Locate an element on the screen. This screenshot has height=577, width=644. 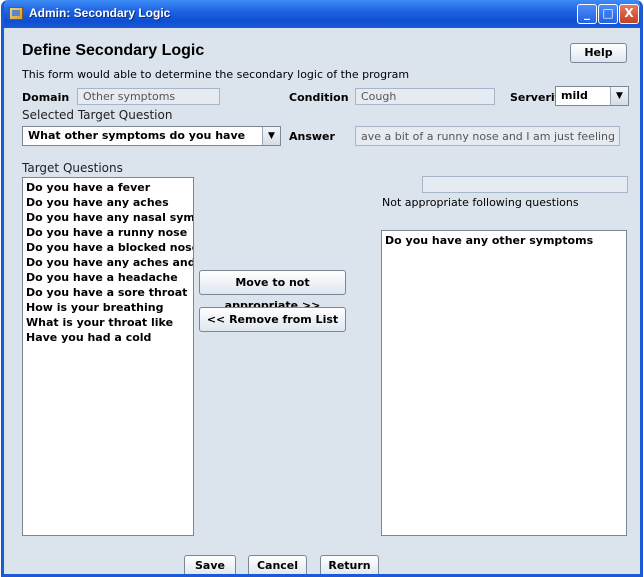
selected-target-value: What other symptoms do you have is located at coordinates (137, 135).